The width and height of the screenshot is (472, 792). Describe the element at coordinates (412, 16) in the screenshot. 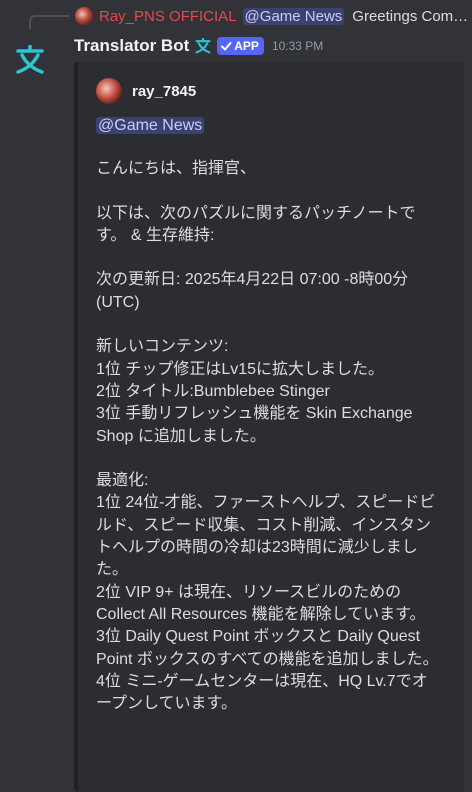

I see `reply-text: Greetings Commander,` at that location.